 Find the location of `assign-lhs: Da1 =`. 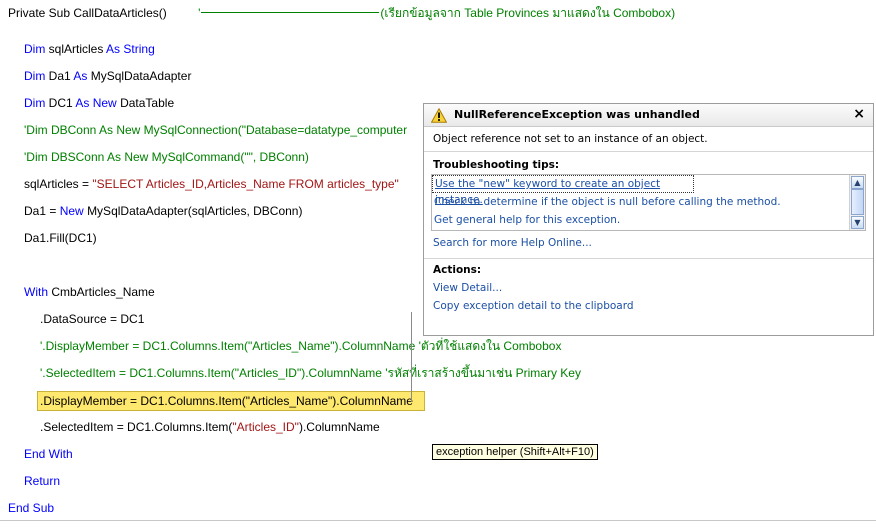

assign-lhs: Da1 = is located at coordinates (40, 211).